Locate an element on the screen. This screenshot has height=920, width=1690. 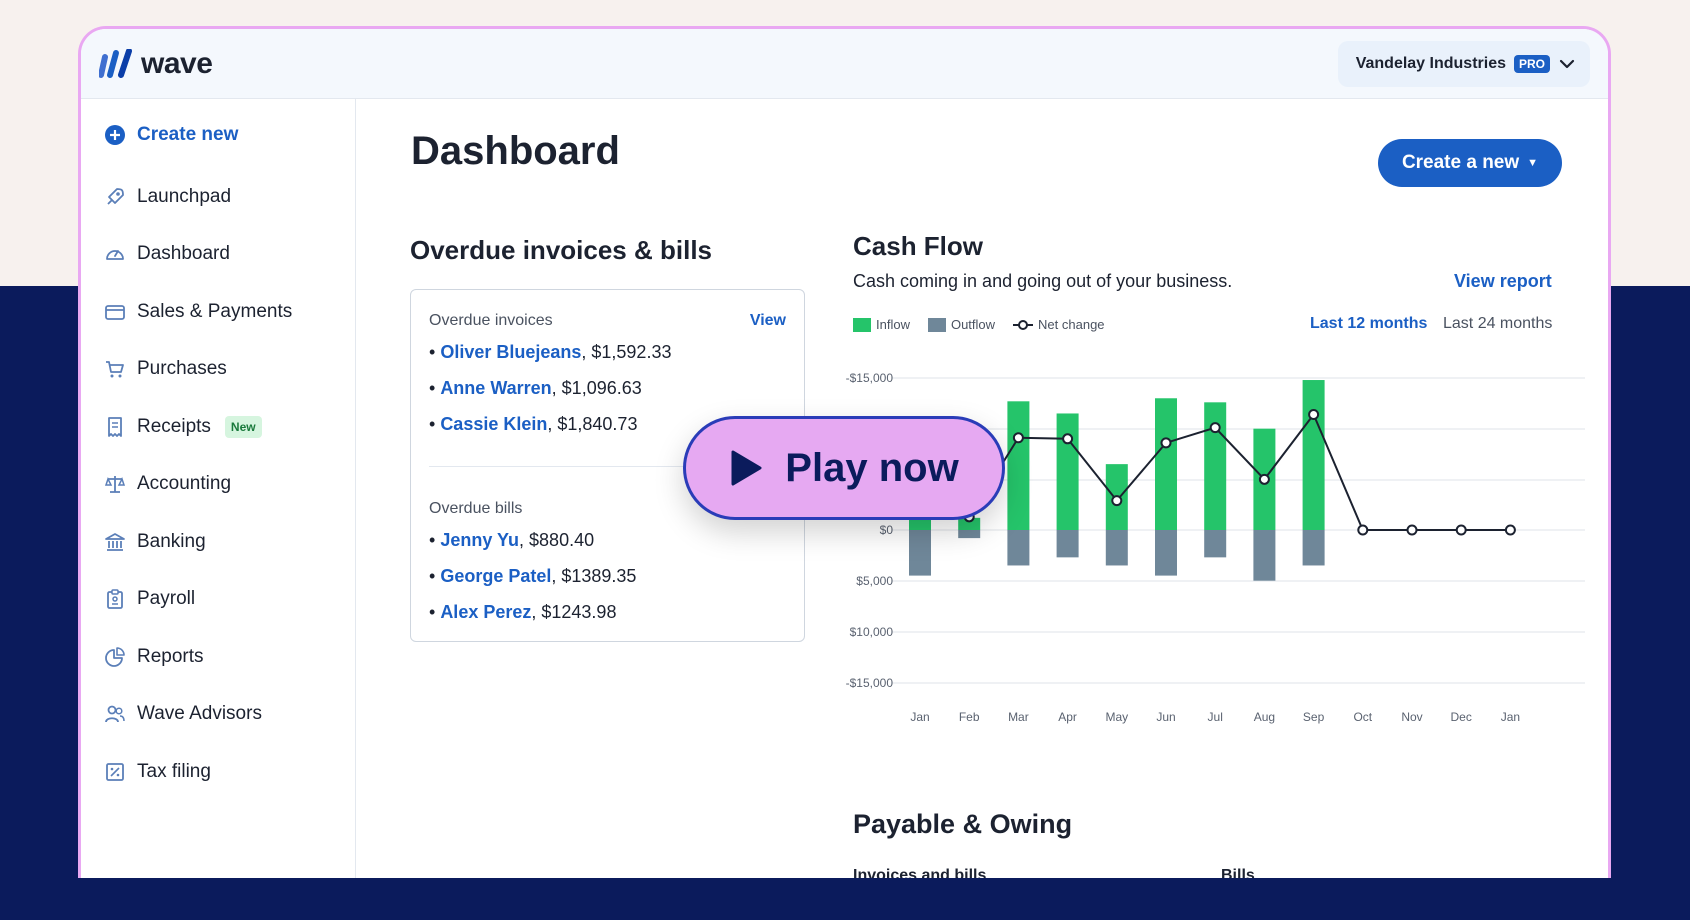
sidebar-item-wave-advisors: Wave Advisors is located at coordinates (182, 714).